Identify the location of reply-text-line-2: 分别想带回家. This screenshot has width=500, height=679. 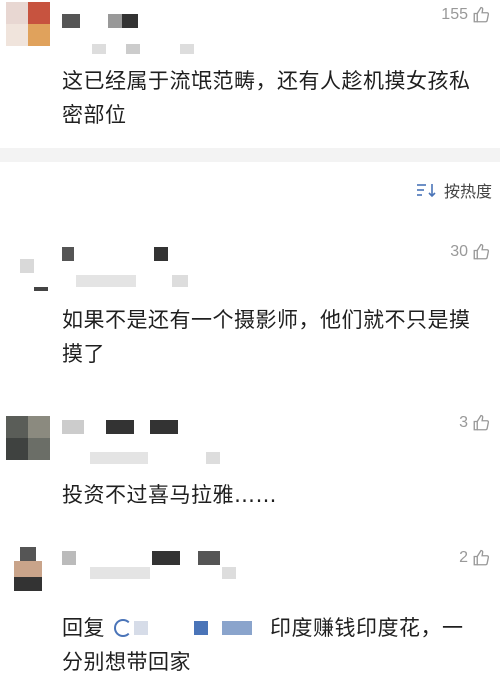
(126, 662).